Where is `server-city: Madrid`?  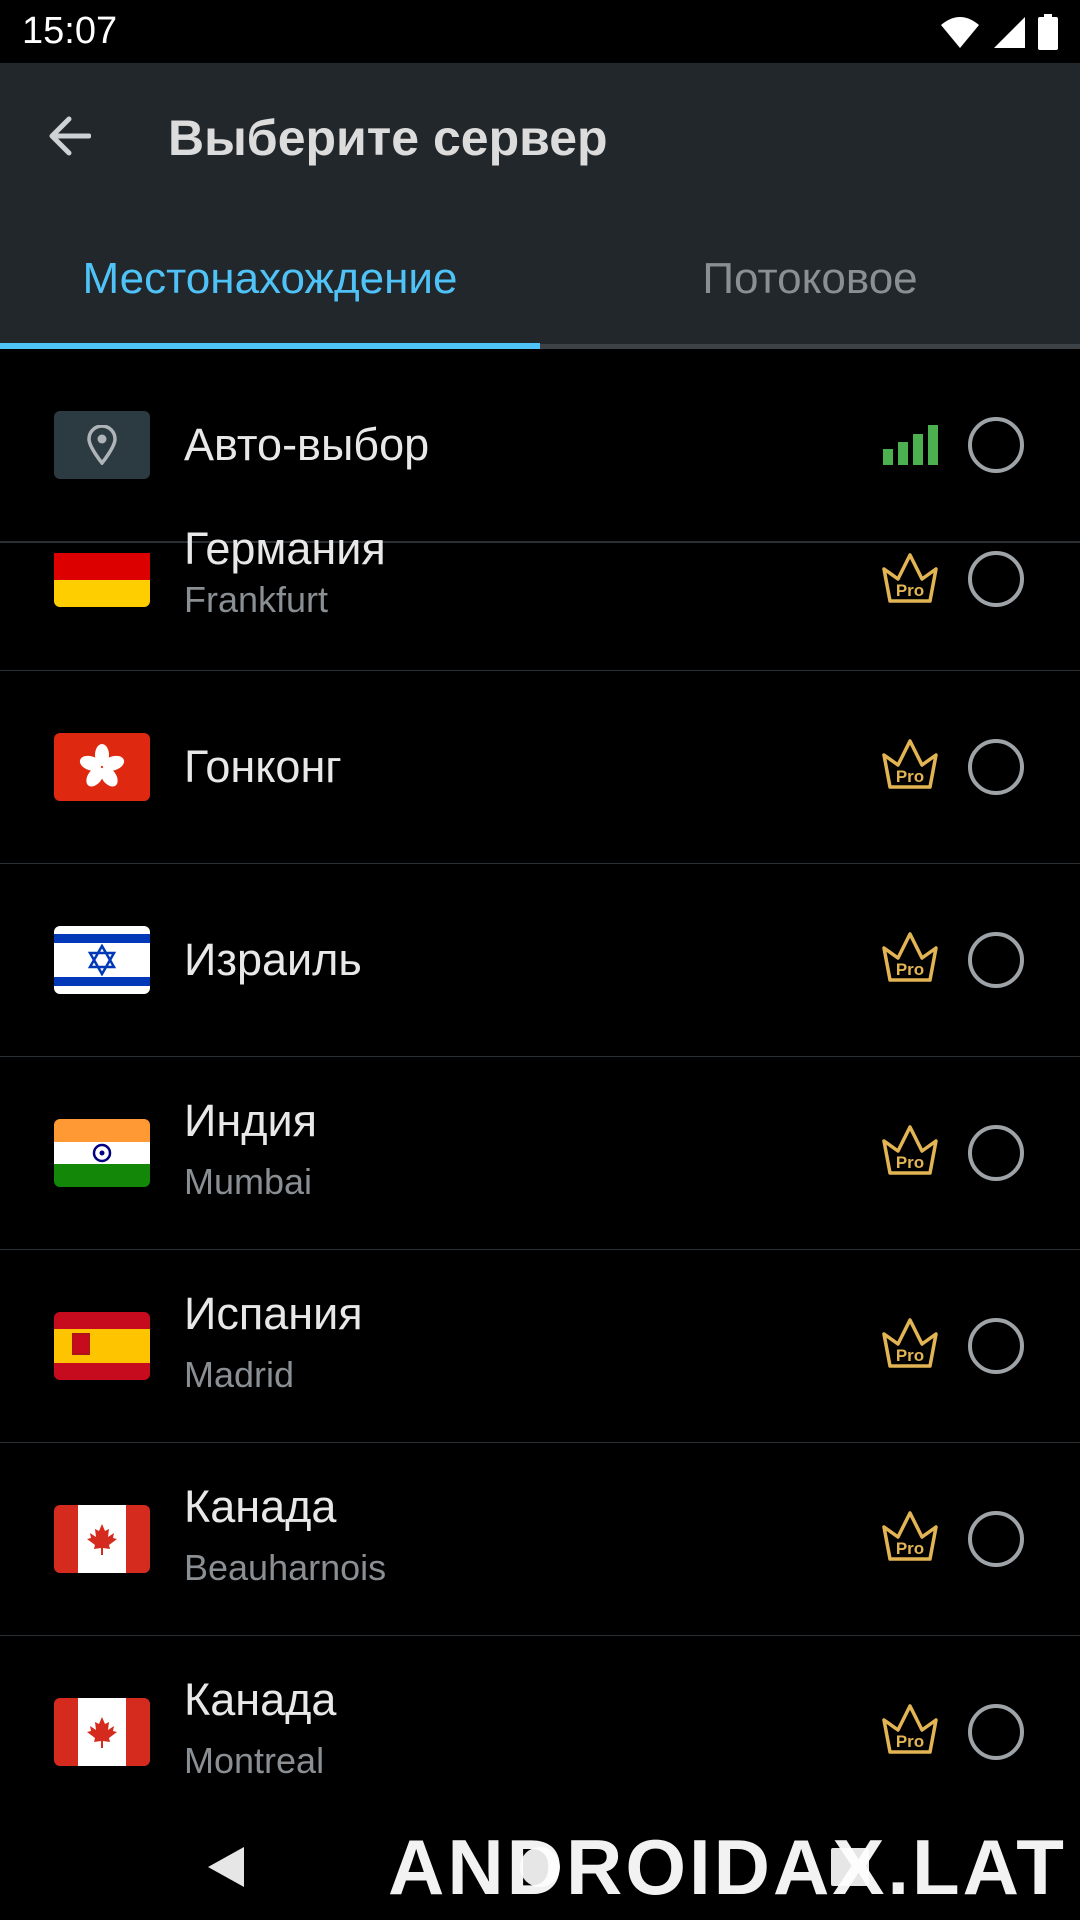 server-city: Madrid is located at coordinates (239, 1374).